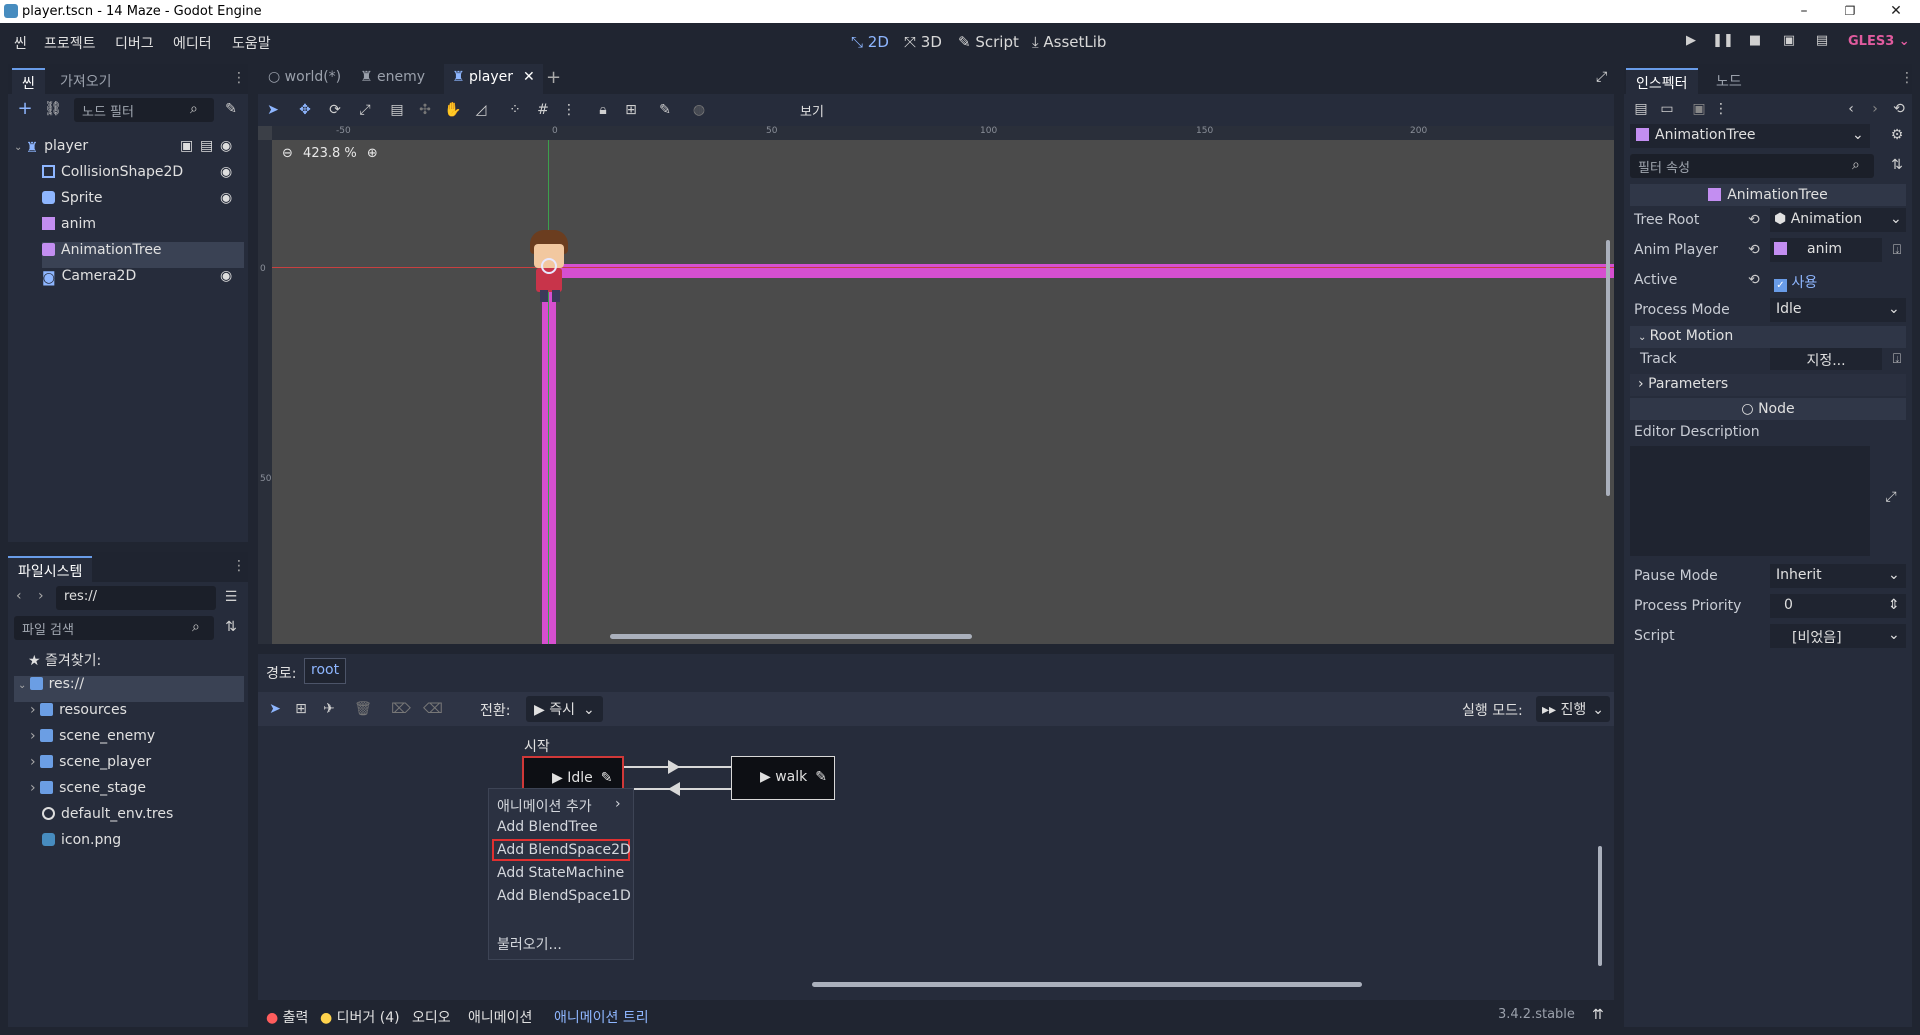  Describe the element at coordinates (143, 177) in the screenshot. I see `tree-node-collisionshape2d: CollisionShape2D ◉` at that location.